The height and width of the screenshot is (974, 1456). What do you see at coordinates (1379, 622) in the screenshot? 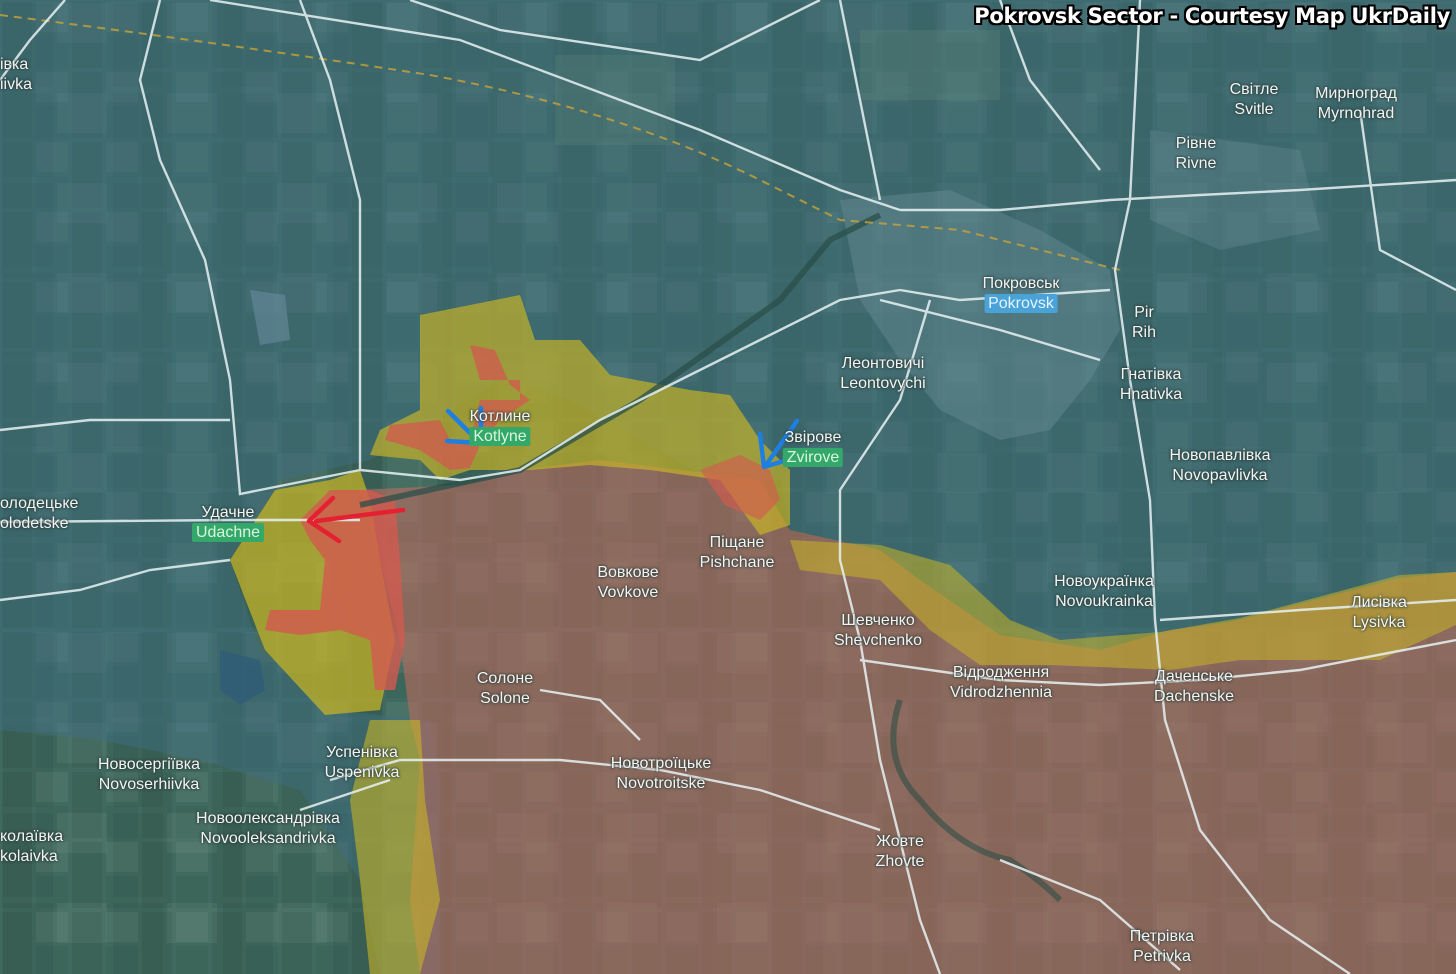
I see `place-name-latin: Lysivka` at bounding box center [1379, 622].